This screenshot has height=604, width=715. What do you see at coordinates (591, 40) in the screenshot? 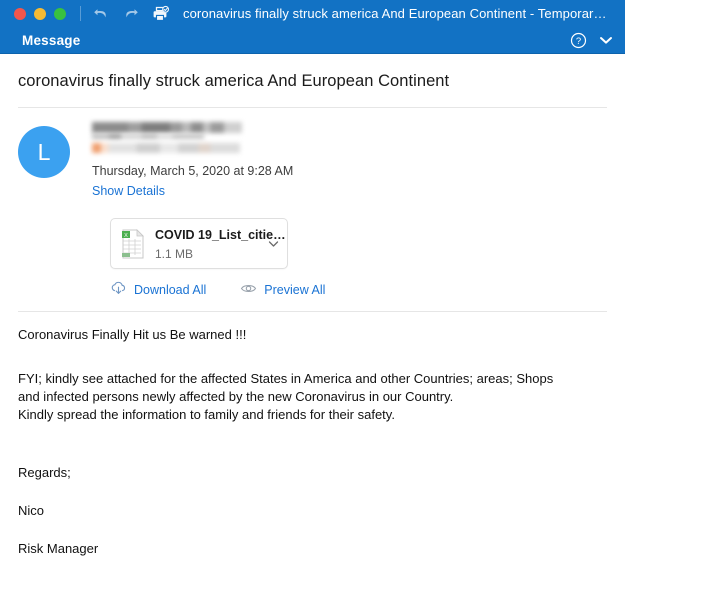
I see `ribbon-right-controls: ?` at bounding box center [591, 40].